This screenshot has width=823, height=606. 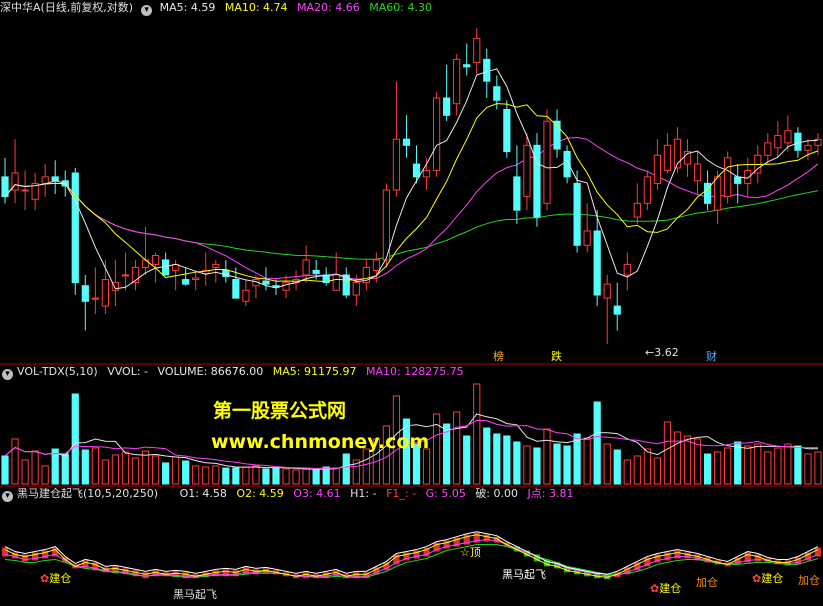 I want to click on bang-marker: 榜, so click(x=498, y=356).